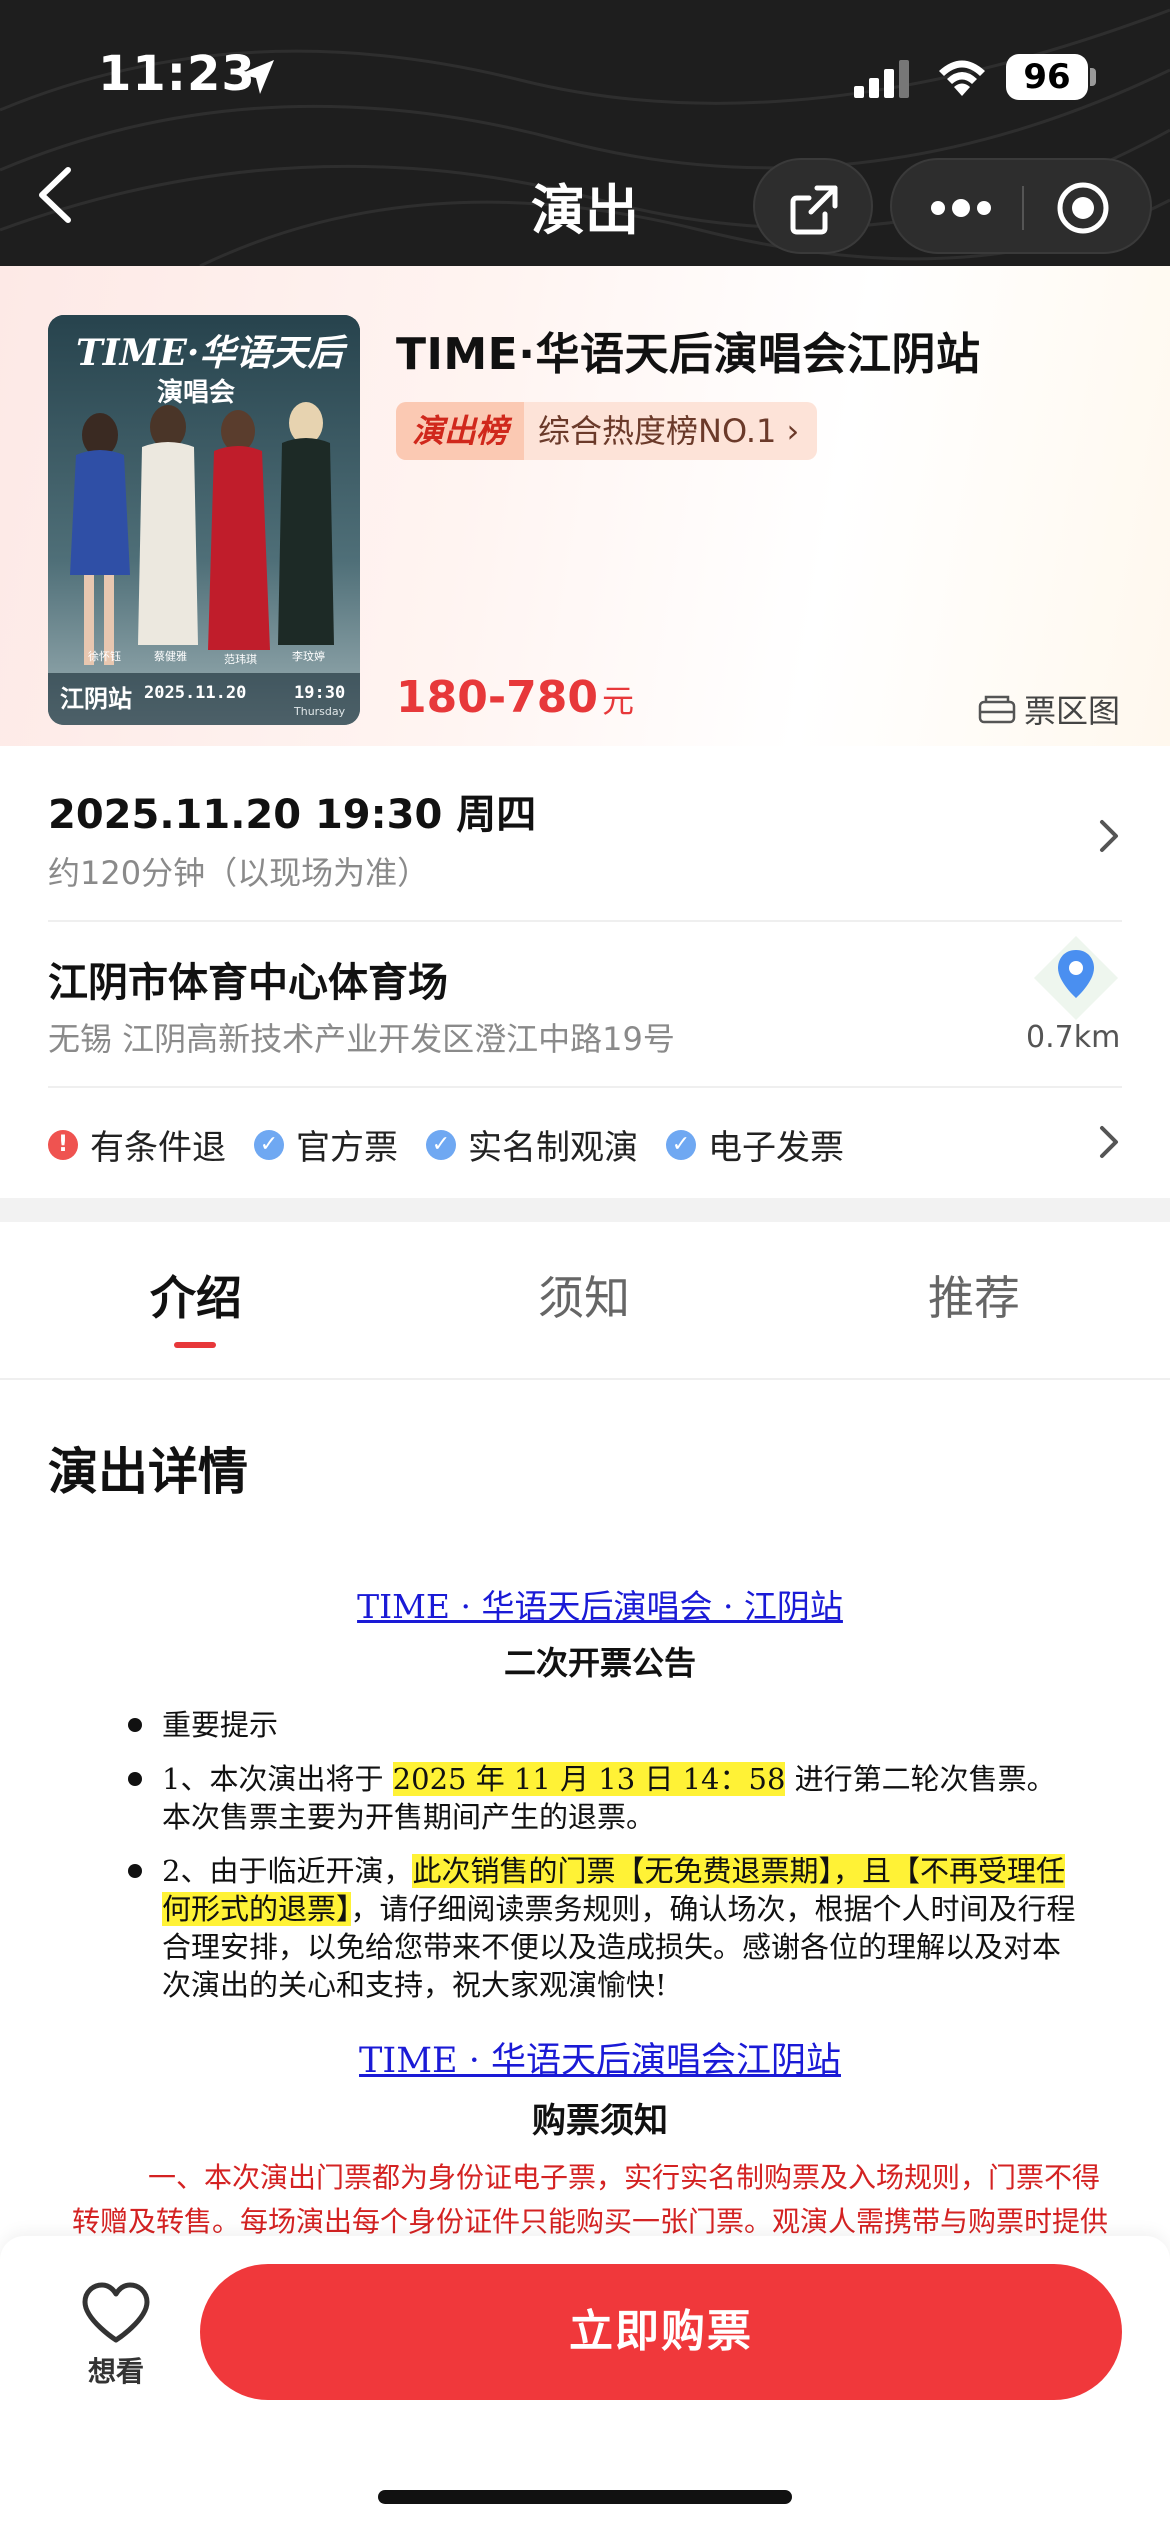  Describe the element at coordinates (974, 1295) in the screenshot. I see `tab-recommend: 推荐` at that location.